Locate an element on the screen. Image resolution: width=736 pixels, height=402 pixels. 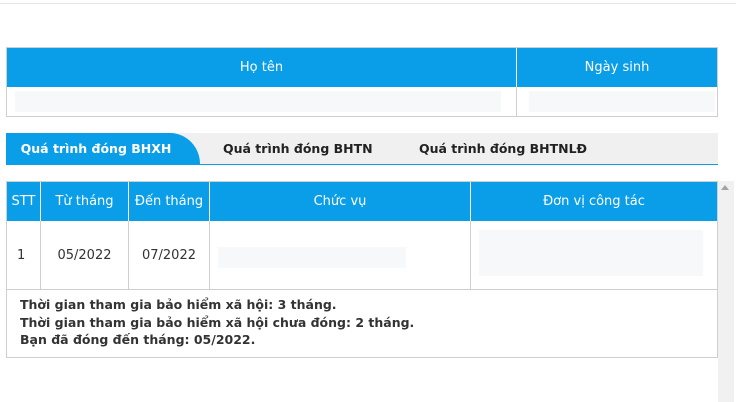
tab-bhxh: Quá trình đóng BHXH is located at coordinates (103, 148).